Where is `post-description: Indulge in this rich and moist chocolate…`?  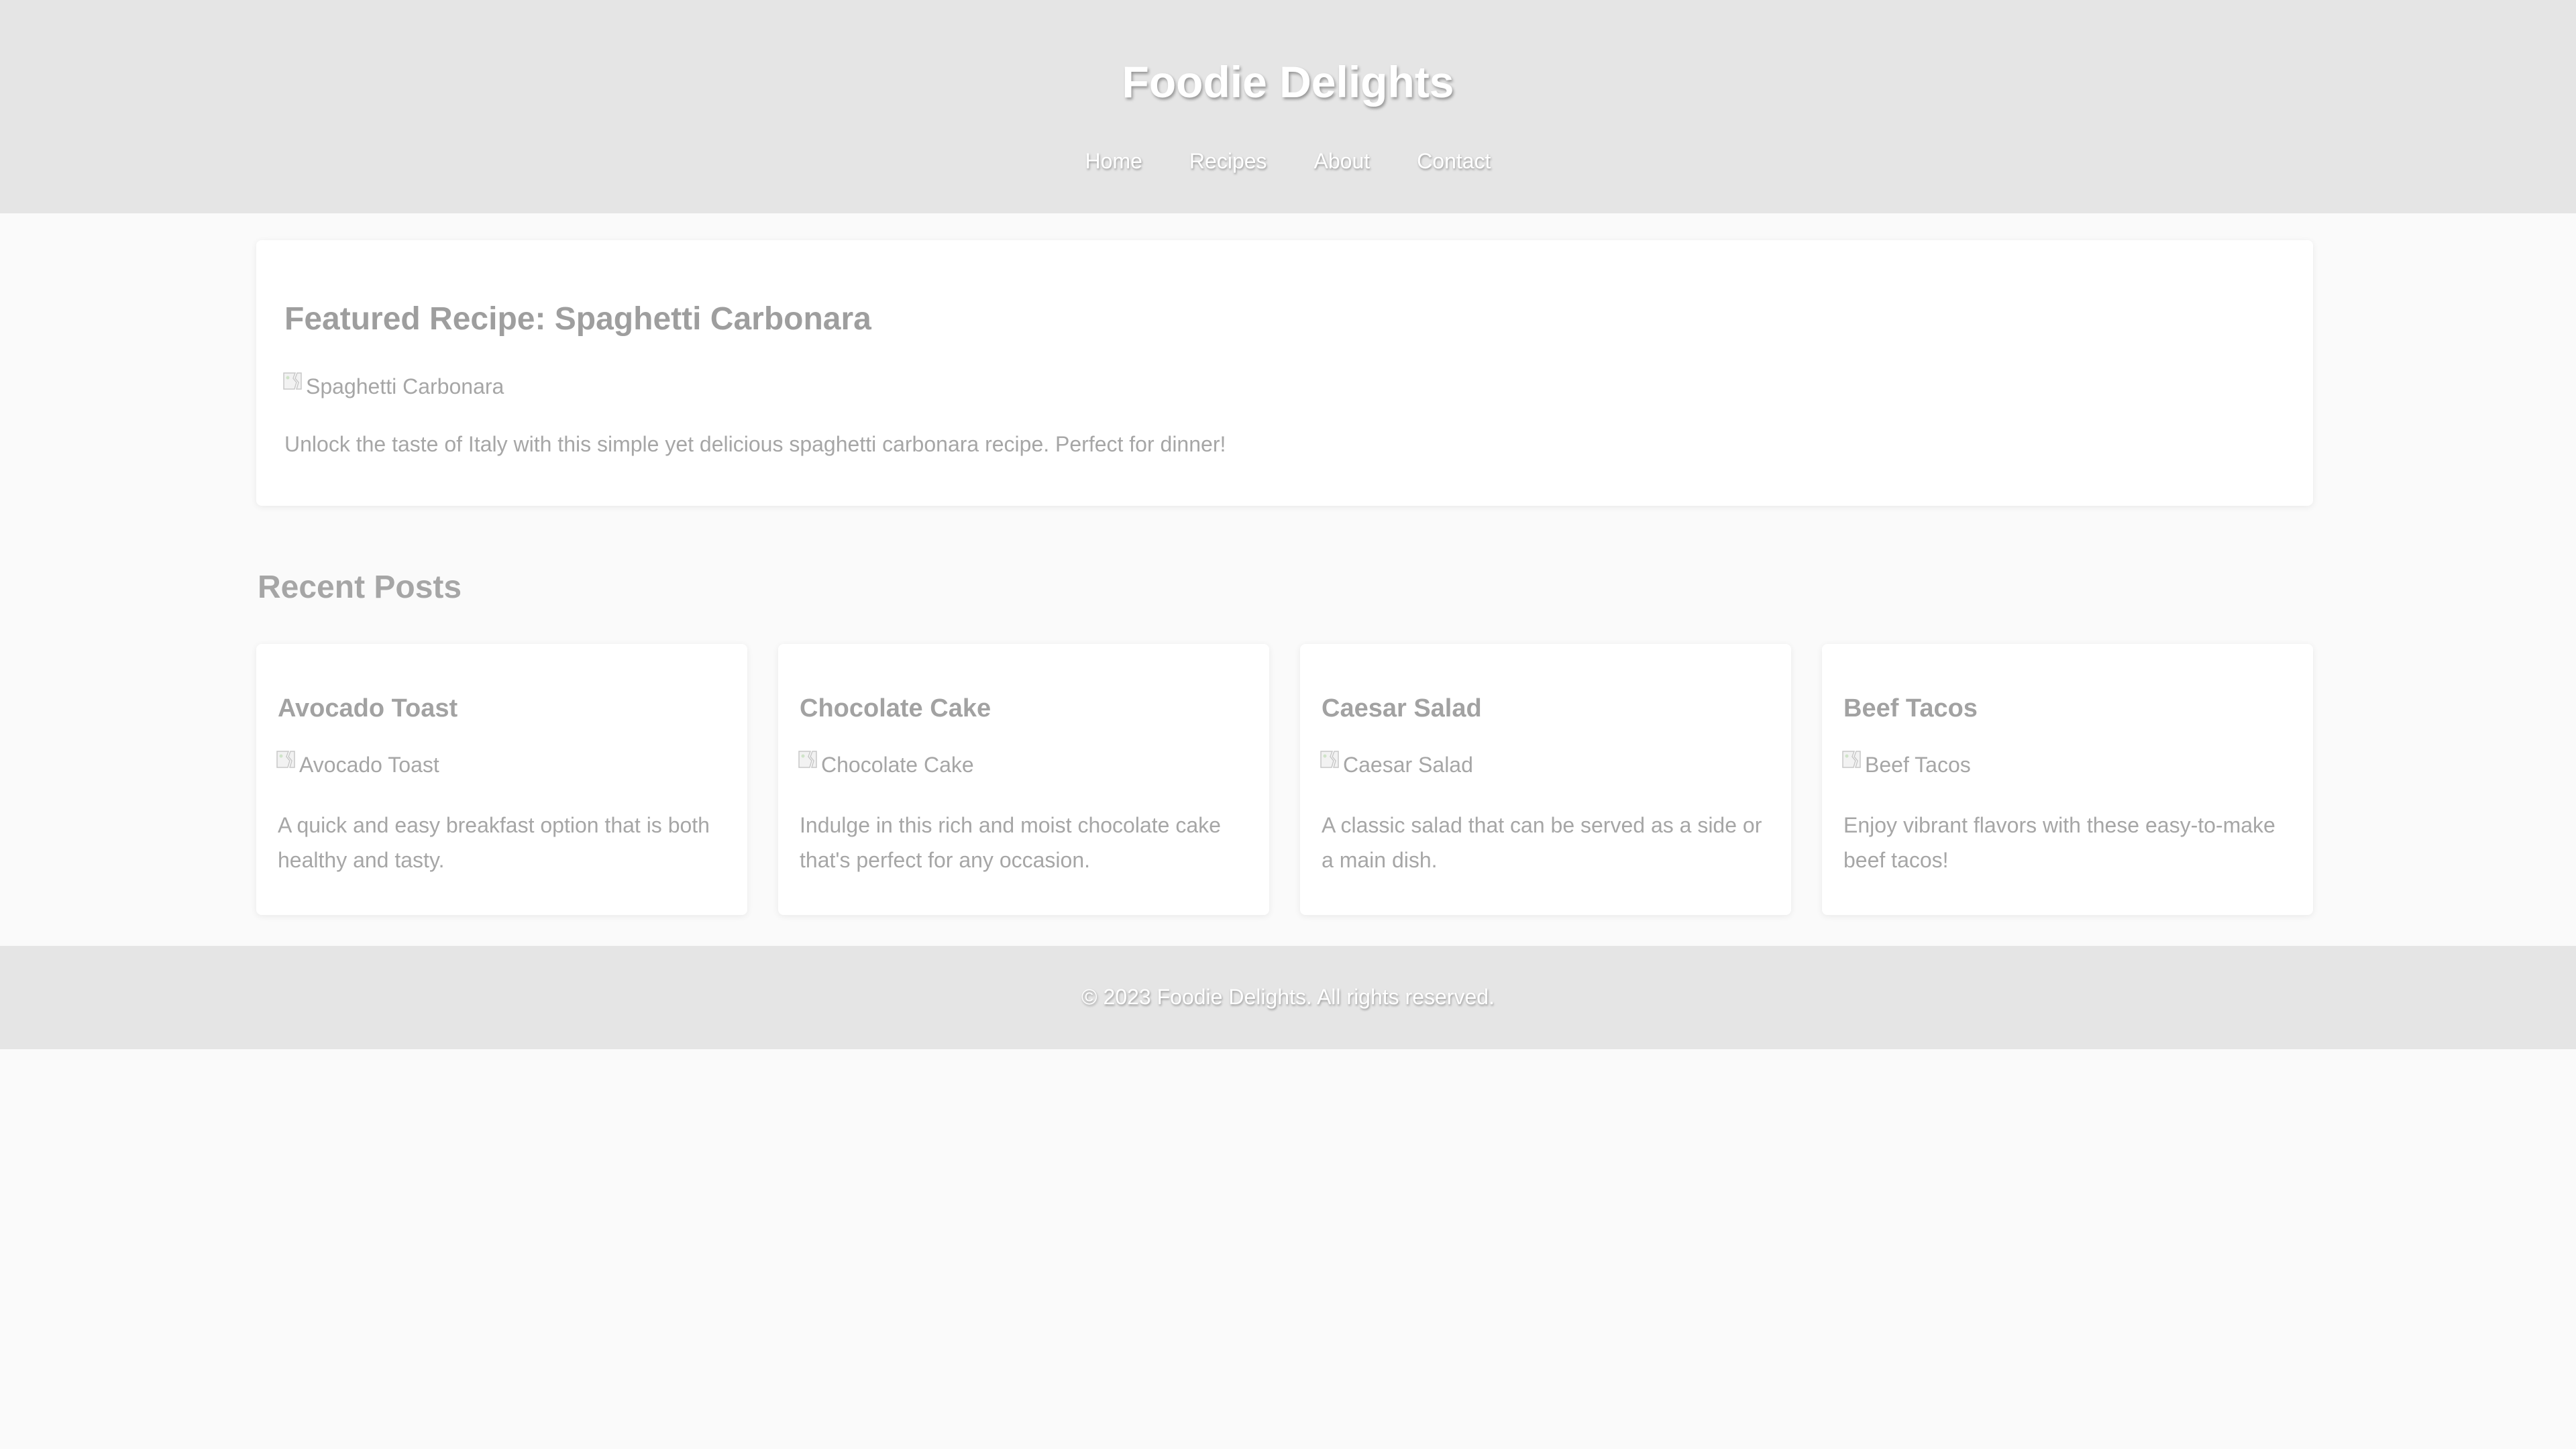 post-description: Indulge in this rich and moist chocolate… is located at coordinates (1010, 842).